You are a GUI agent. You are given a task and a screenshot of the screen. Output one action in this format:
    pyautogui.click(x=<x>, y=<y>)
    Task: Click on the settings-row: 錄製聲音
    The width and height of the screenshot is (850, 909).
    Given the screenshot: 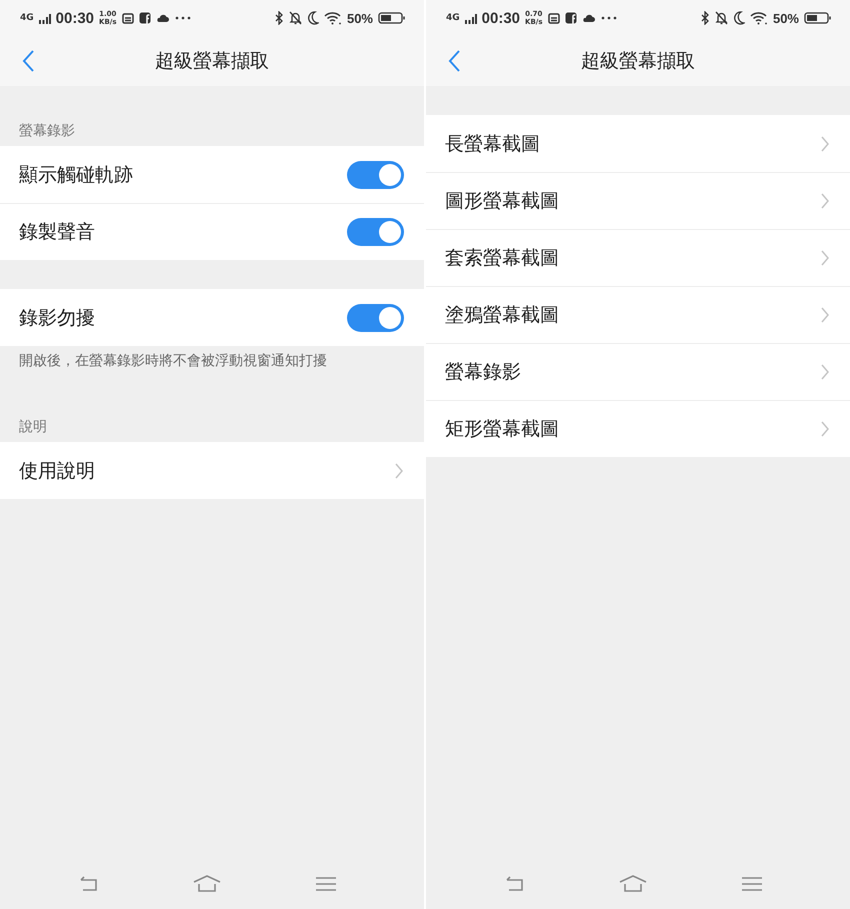 What is the action you would take?
    pyautogui.click(x=212, y=231)
    